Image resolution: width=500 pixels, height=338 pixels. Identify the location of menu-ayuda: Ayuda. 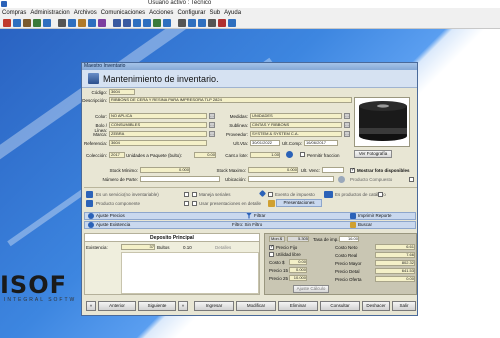
(232, 13).